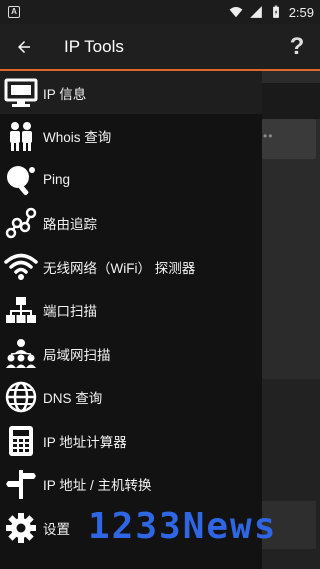  What do you see at coordinates (21, 441) in the screenshot?
I see `calculator-icon` at bounding box center [21, 441].